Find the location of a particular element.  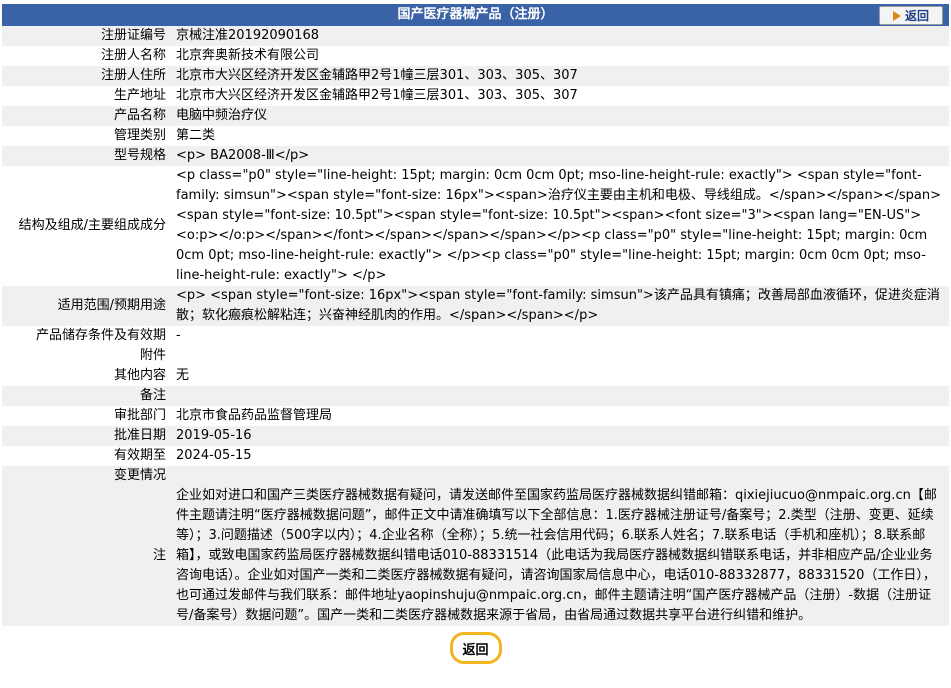

page-header: 国产医疗器械产品（注册） 返回 is located at coordinates (475, 15).